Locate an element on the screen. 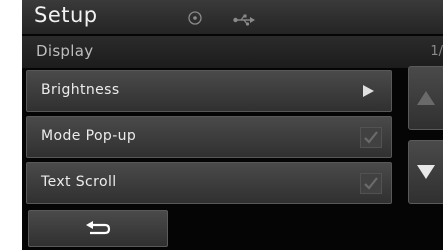 The width and height of the screenshot is (443, 250). menu-item-label: Brightness is located at coordinates (80, 90).